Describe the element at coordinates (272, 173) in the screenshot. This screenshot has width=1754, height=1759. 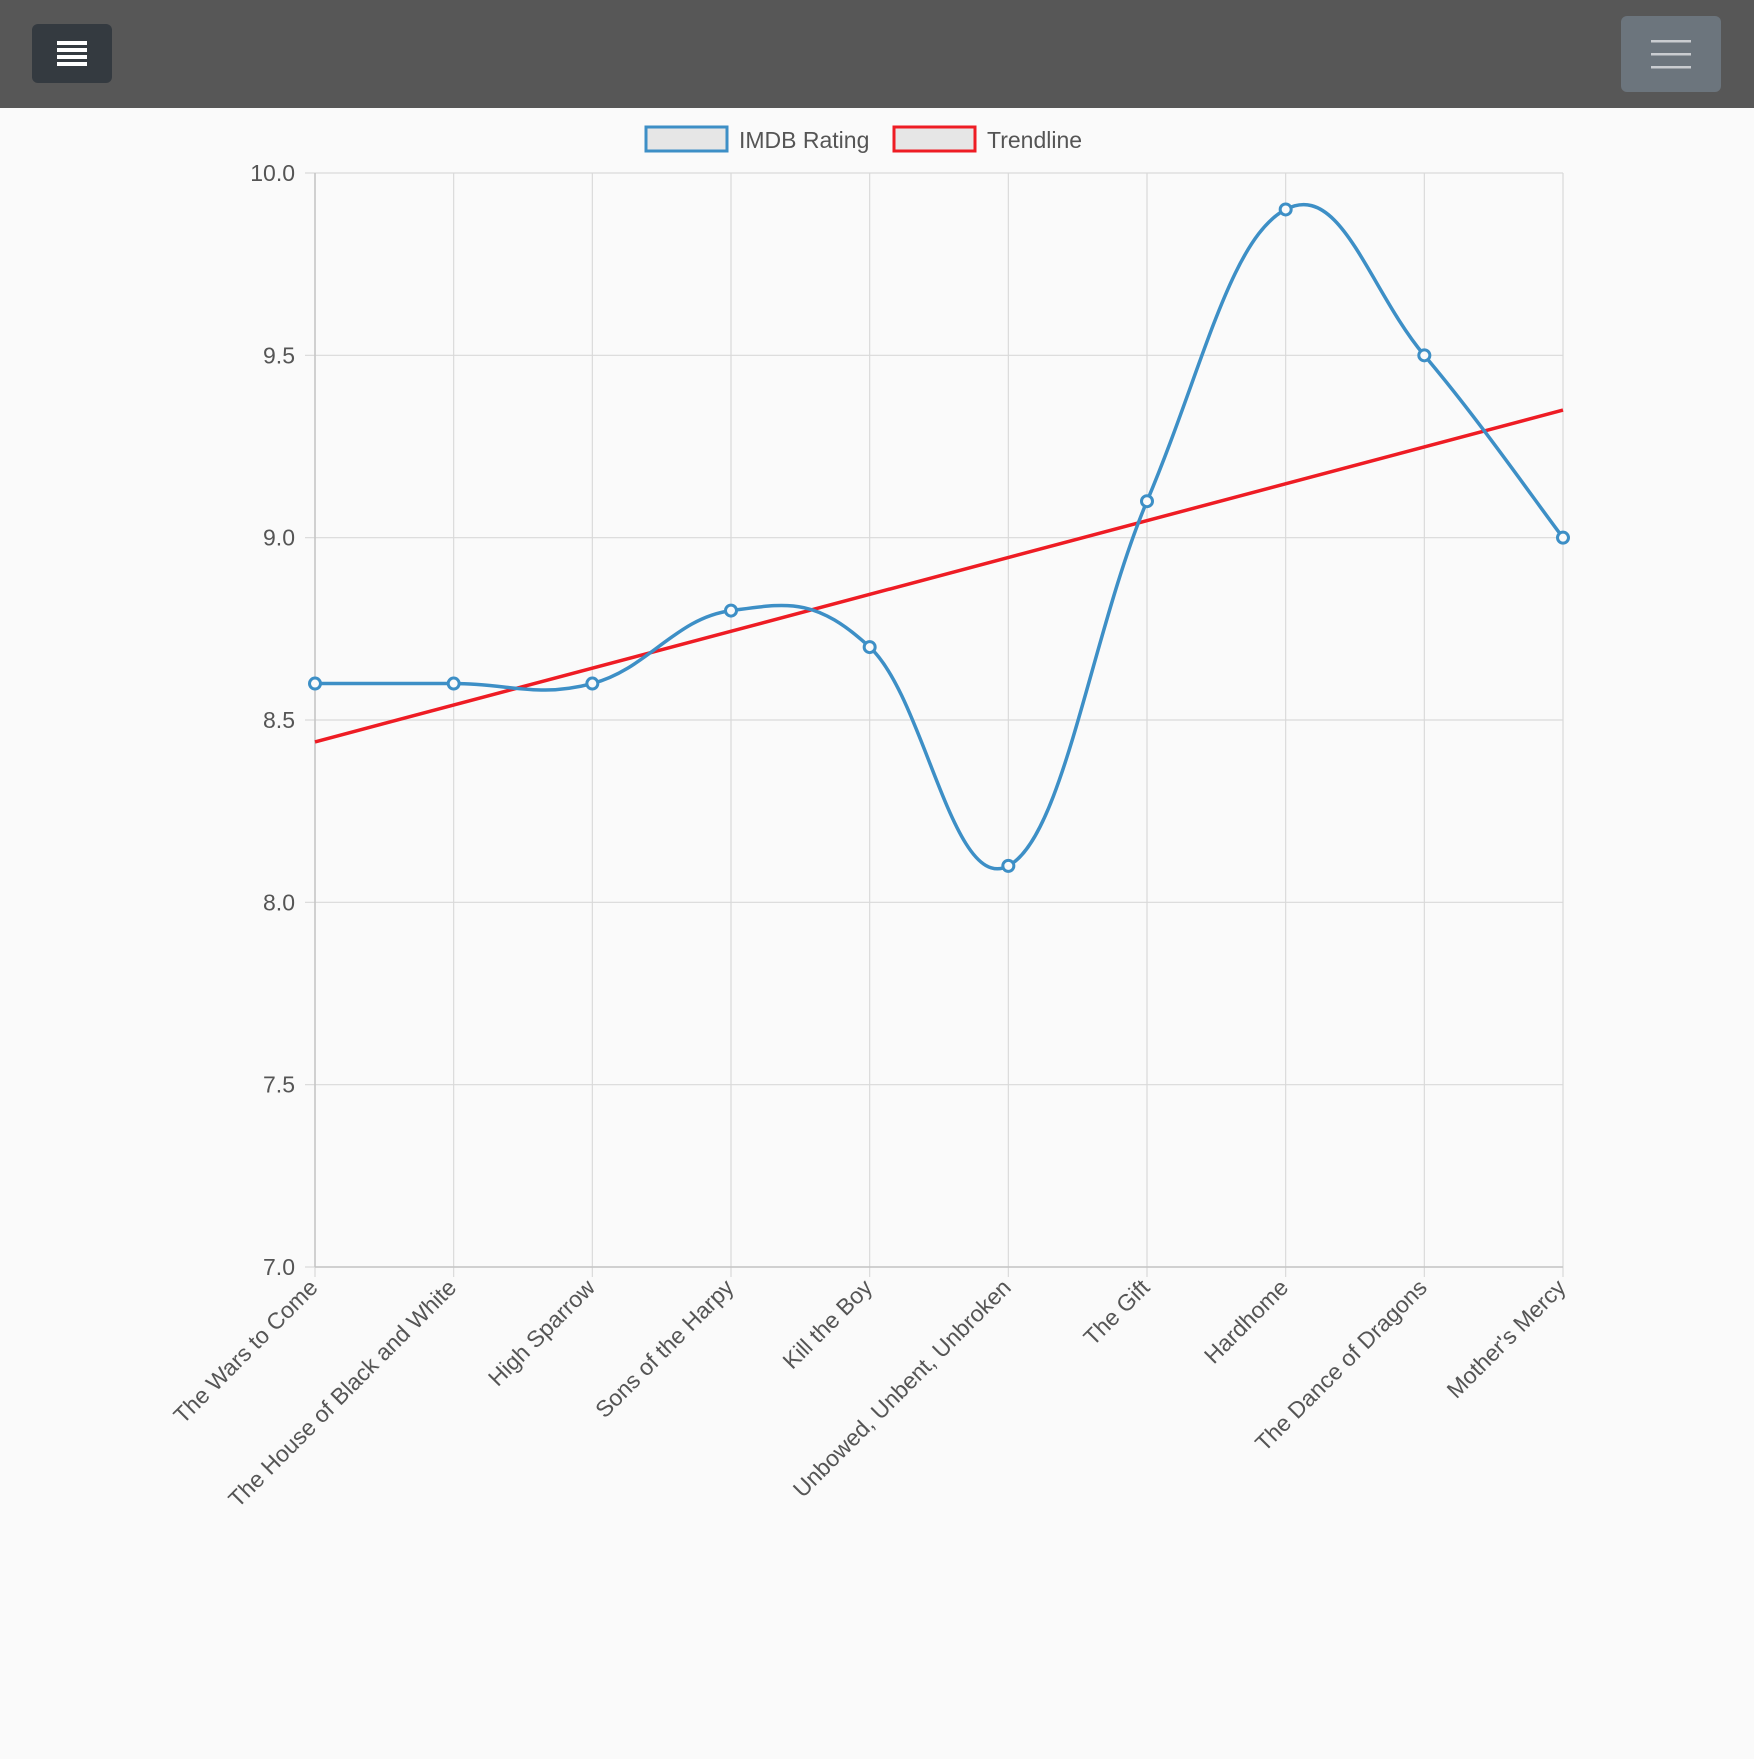
I see `y-tick-label: 10.0` at that location.